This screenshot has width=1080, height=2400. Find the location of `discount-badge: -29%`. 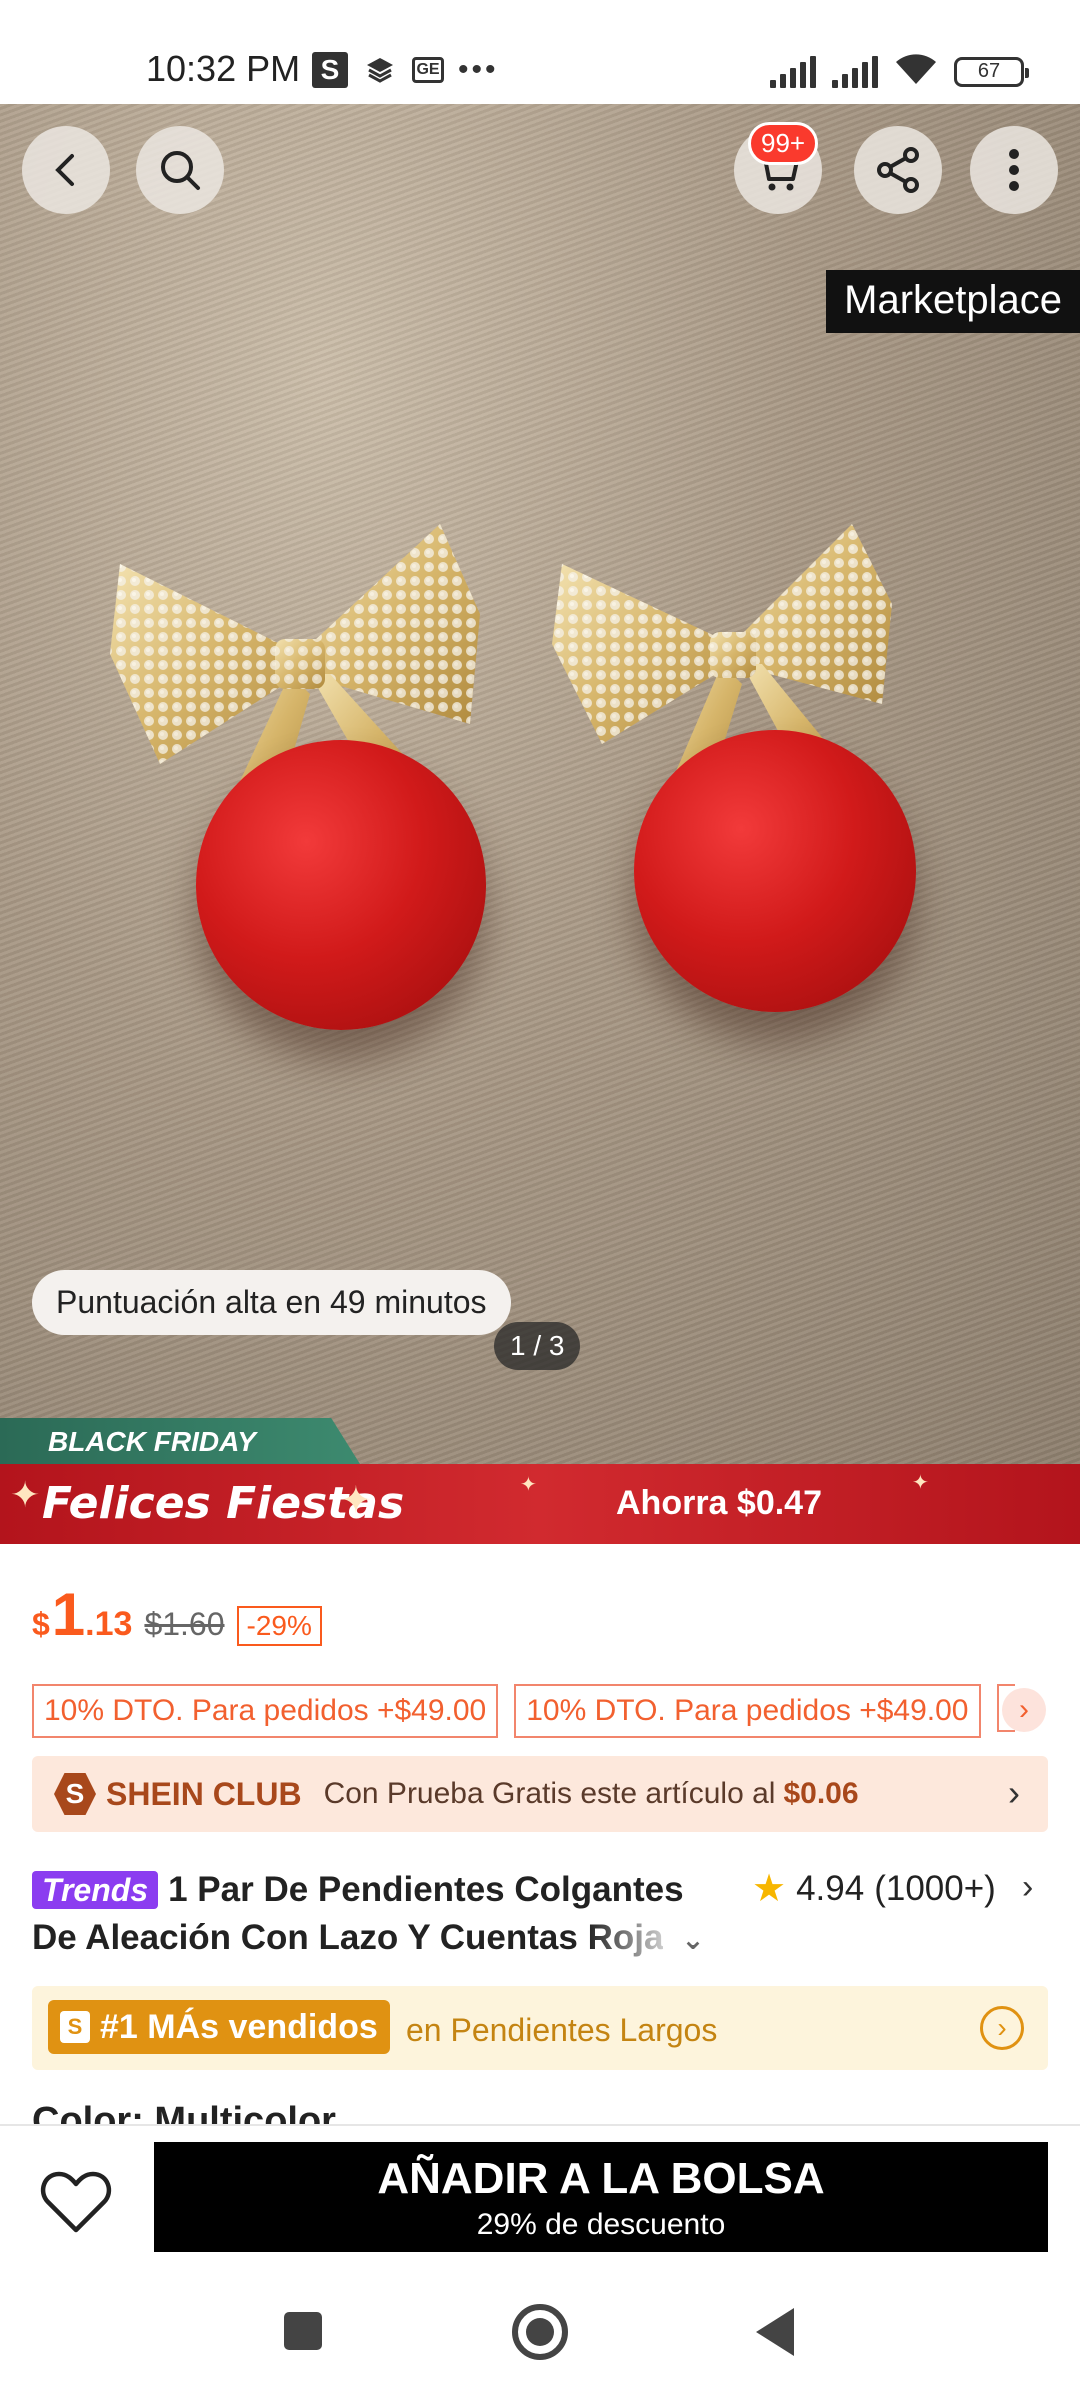

discount-badge: -29% is located at coordinates (279, 1626).